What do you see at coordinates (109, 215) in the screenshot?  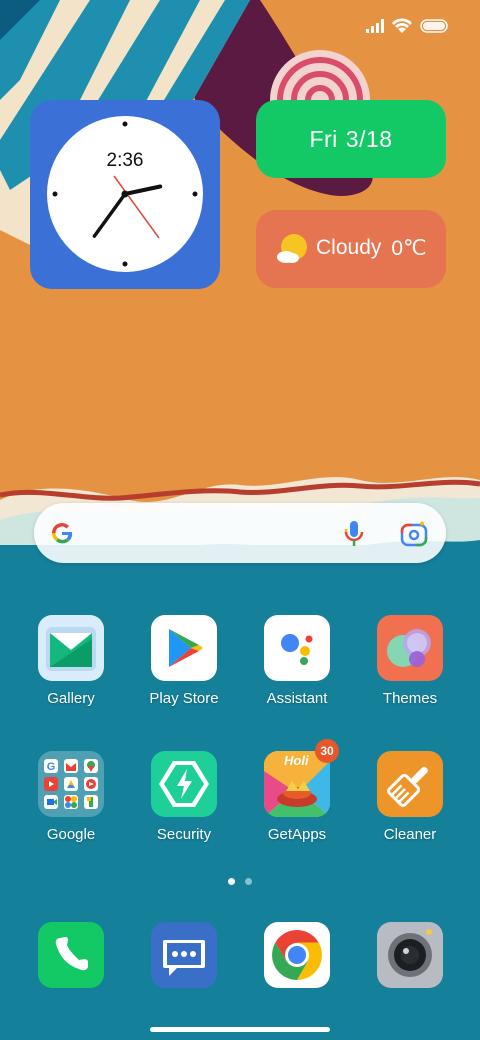 I see `minute-hand` at bounding box center [109, 215].